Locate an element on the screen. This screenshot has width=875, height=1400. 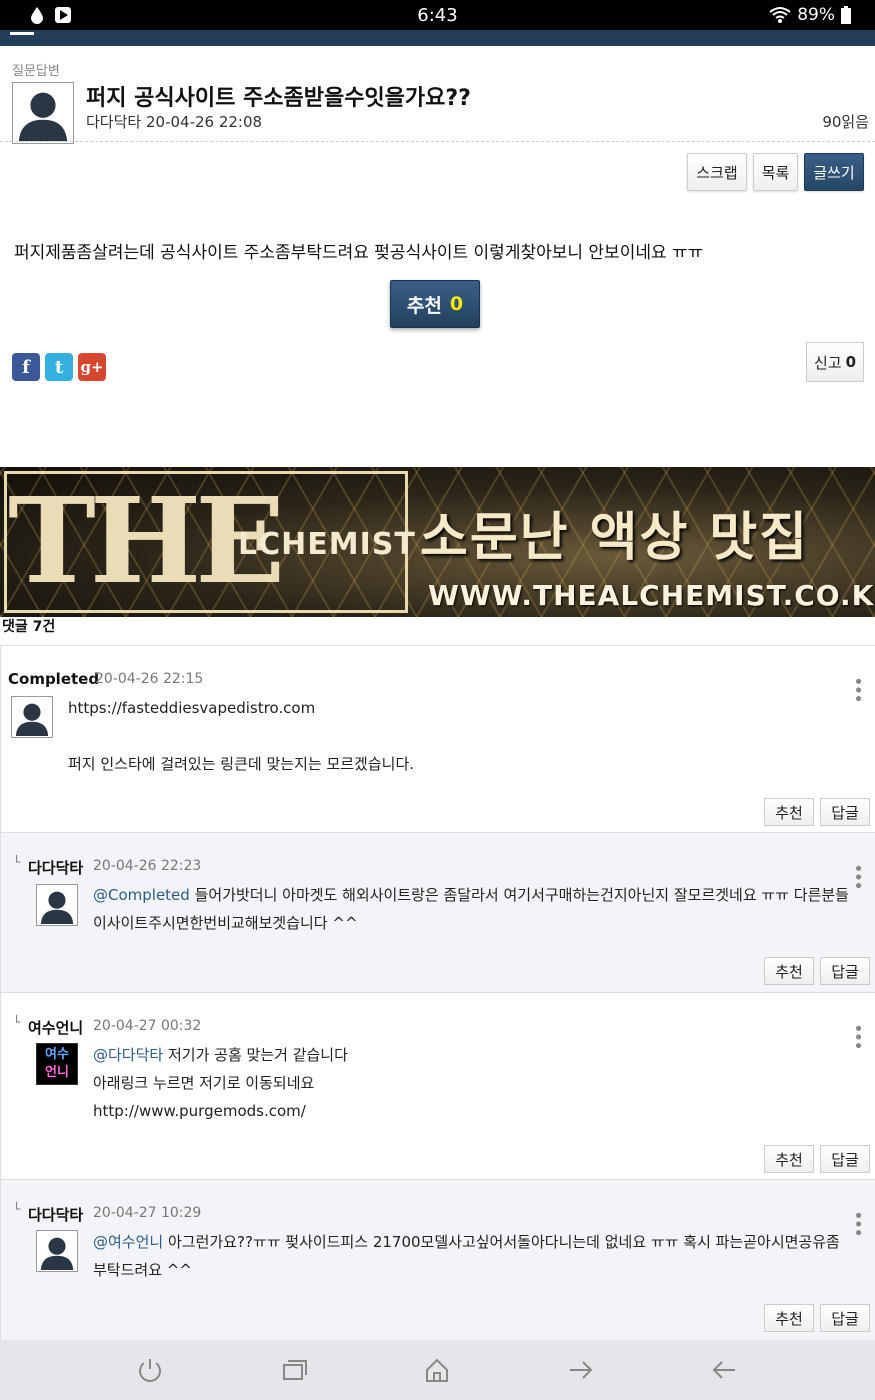
twitter-icon: t is located at coordinates (59, 367).